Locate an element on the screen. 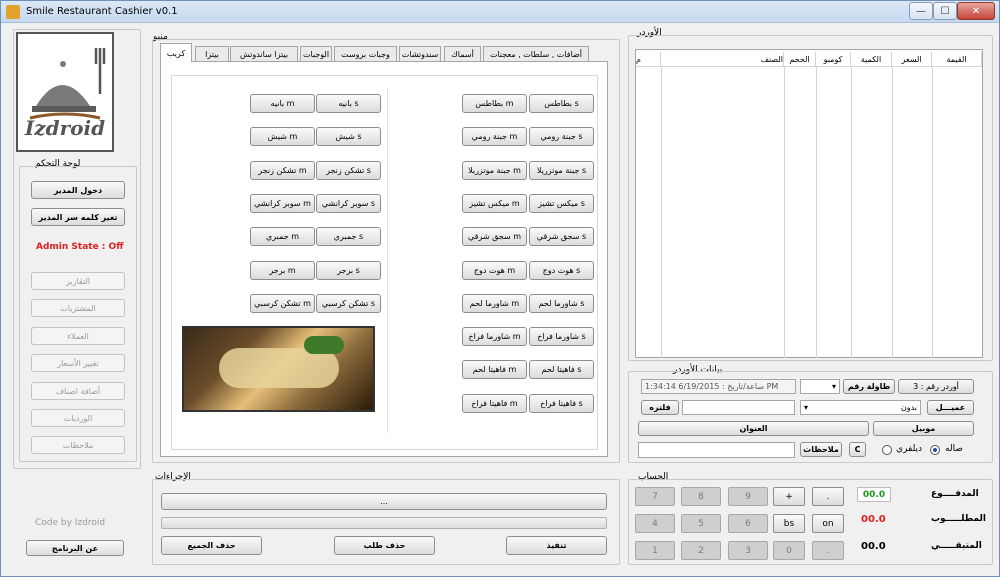 This screenshot has height=577, width=1000. customer-button: عميـــل is located at coordinates (950, 407).